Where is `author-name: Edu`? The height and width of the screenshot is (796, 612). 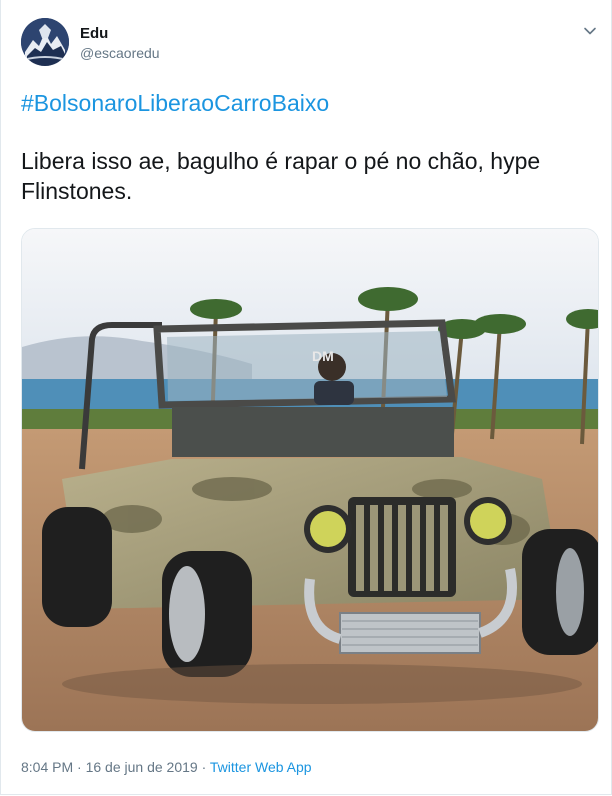
author-name: Edu is located at coordinates (94, 33).